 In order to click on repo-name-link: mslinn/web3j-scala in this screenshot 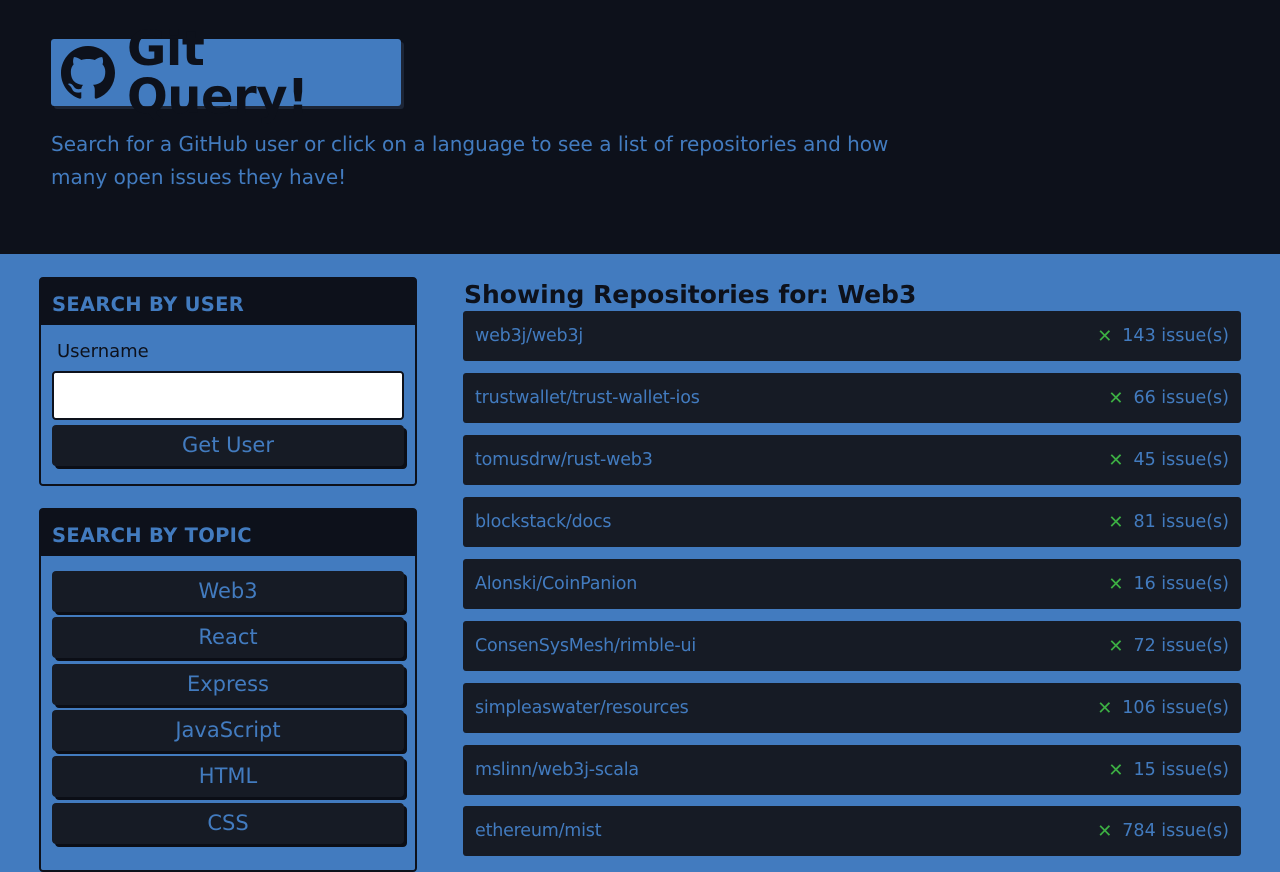, I will do `click(557, 770)`.